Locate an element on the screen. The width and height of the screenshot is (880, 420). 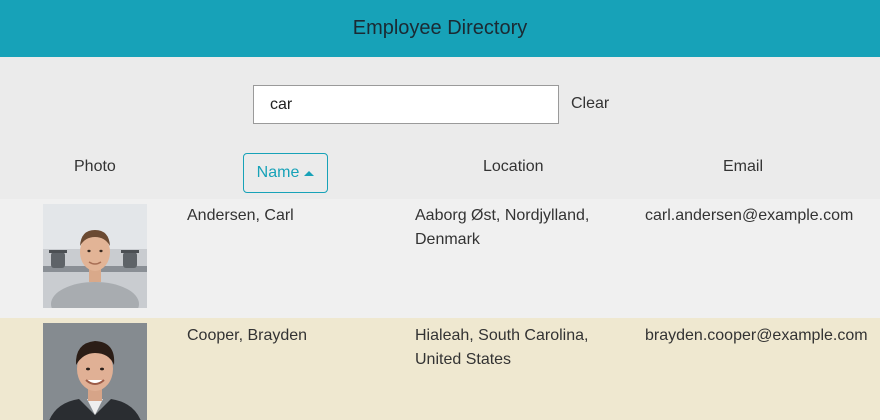
avatar-photo-carl is located at coordinates (95, 256).